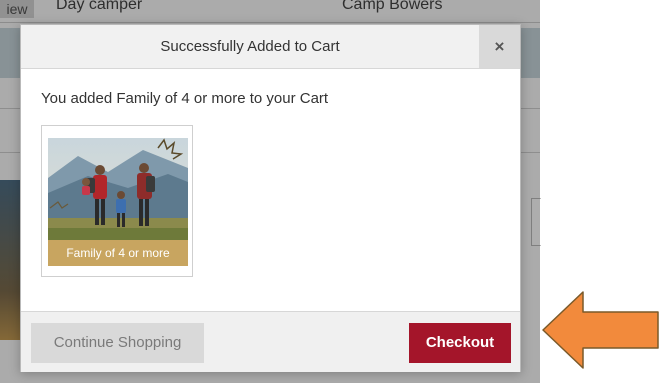 The width and height of the screenshot is (661, 383). I want to click on close-icon: ×, so click(499, 46).